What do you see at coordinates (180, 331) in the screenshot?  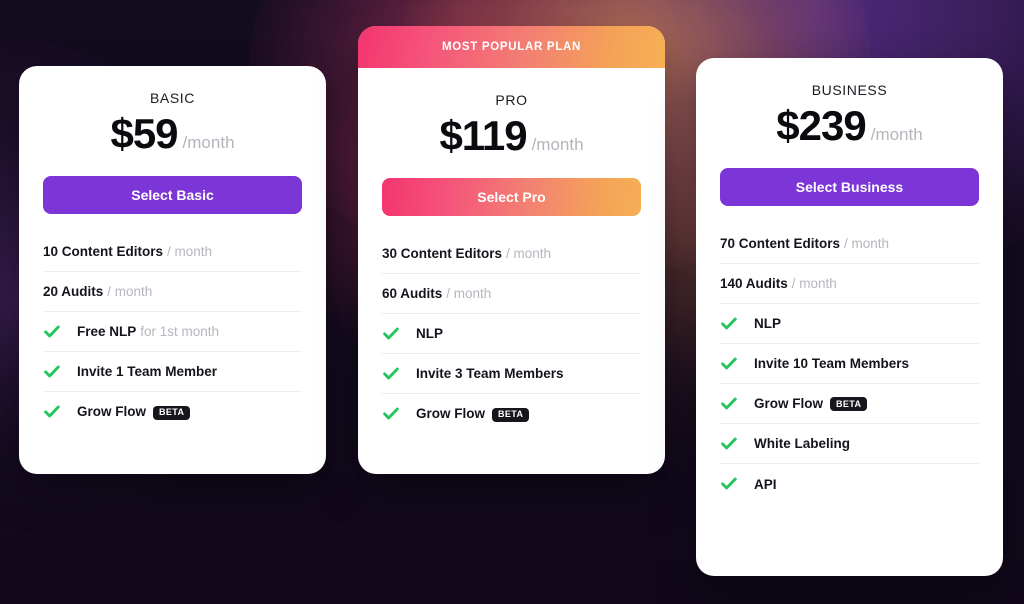 I see `feature-qualifier: for 1st month` at bounding box center [180, 331].